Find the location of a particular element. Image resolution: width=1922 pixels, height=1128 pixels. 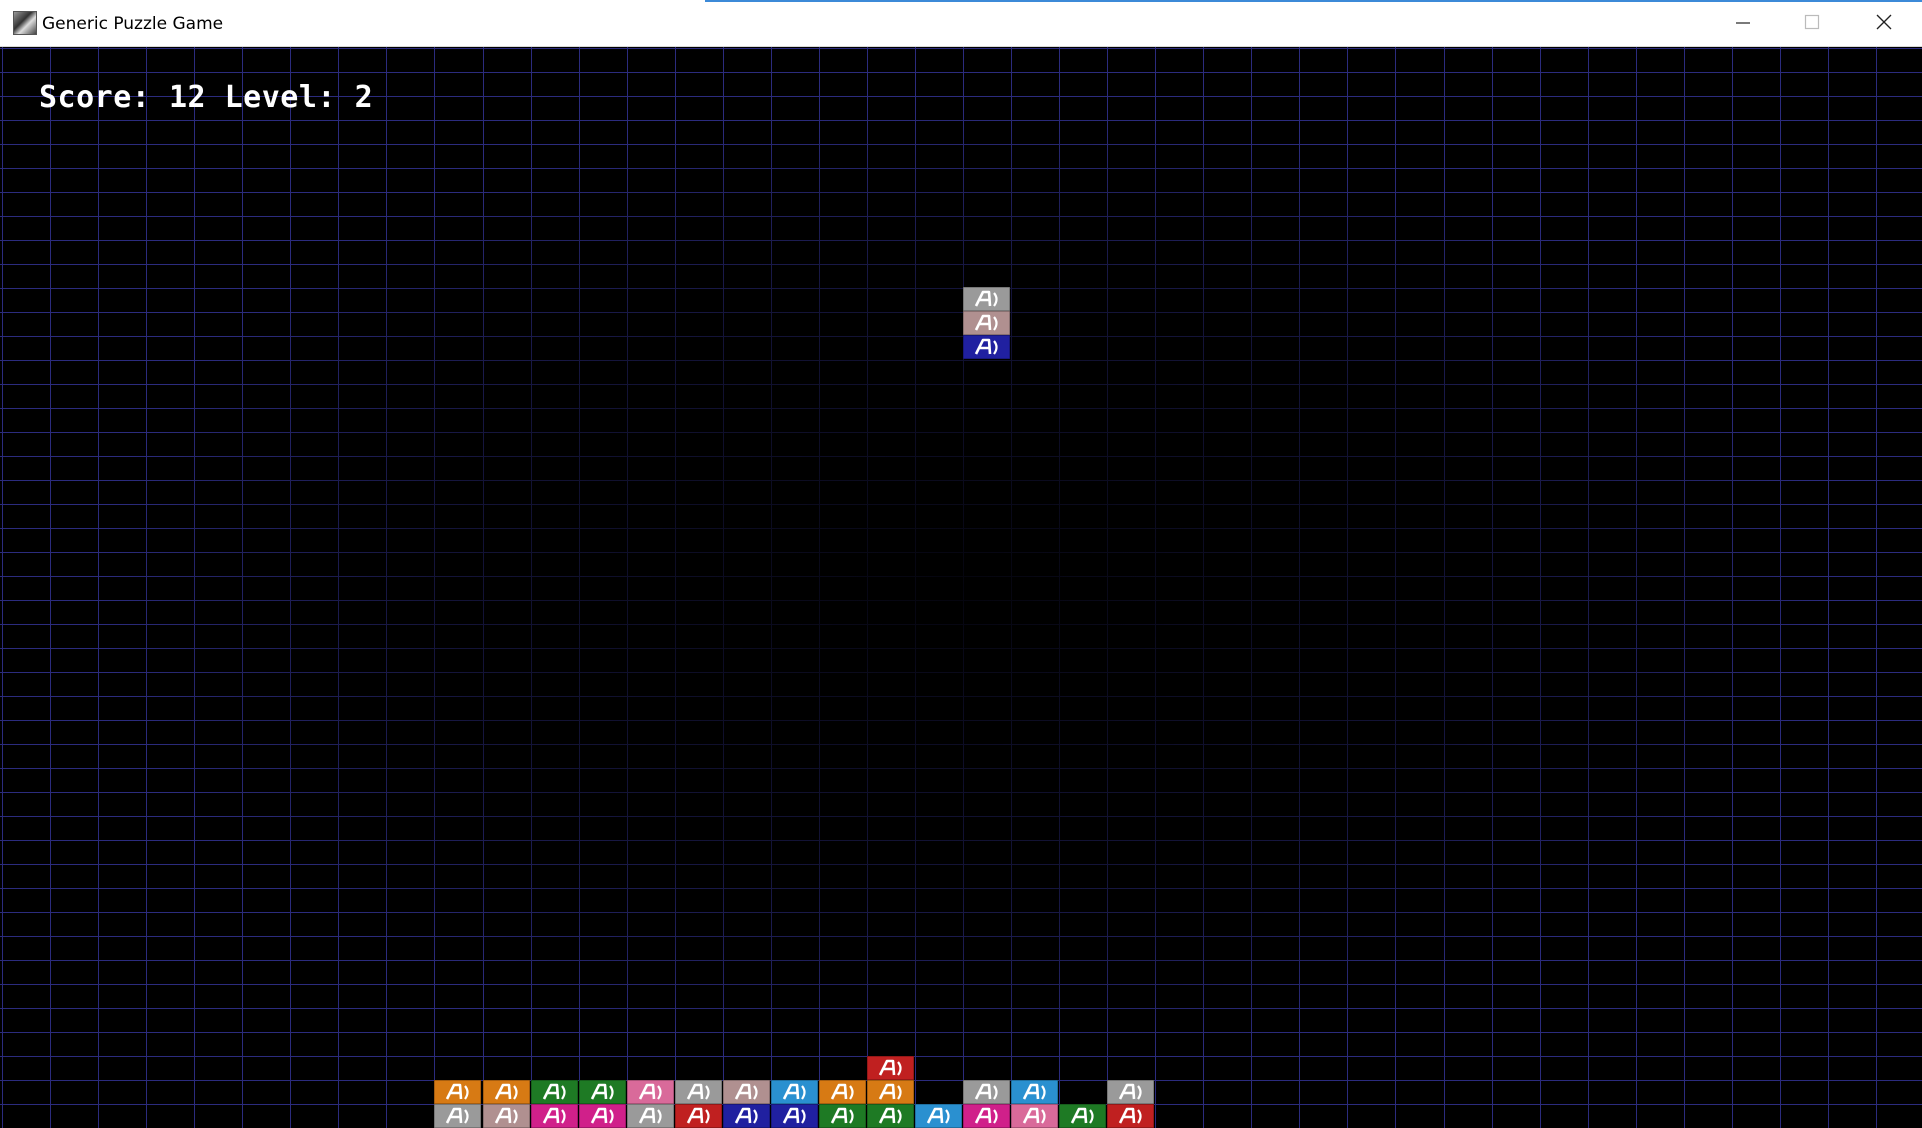

level-label: Level: is located at coordinates (280, 97).